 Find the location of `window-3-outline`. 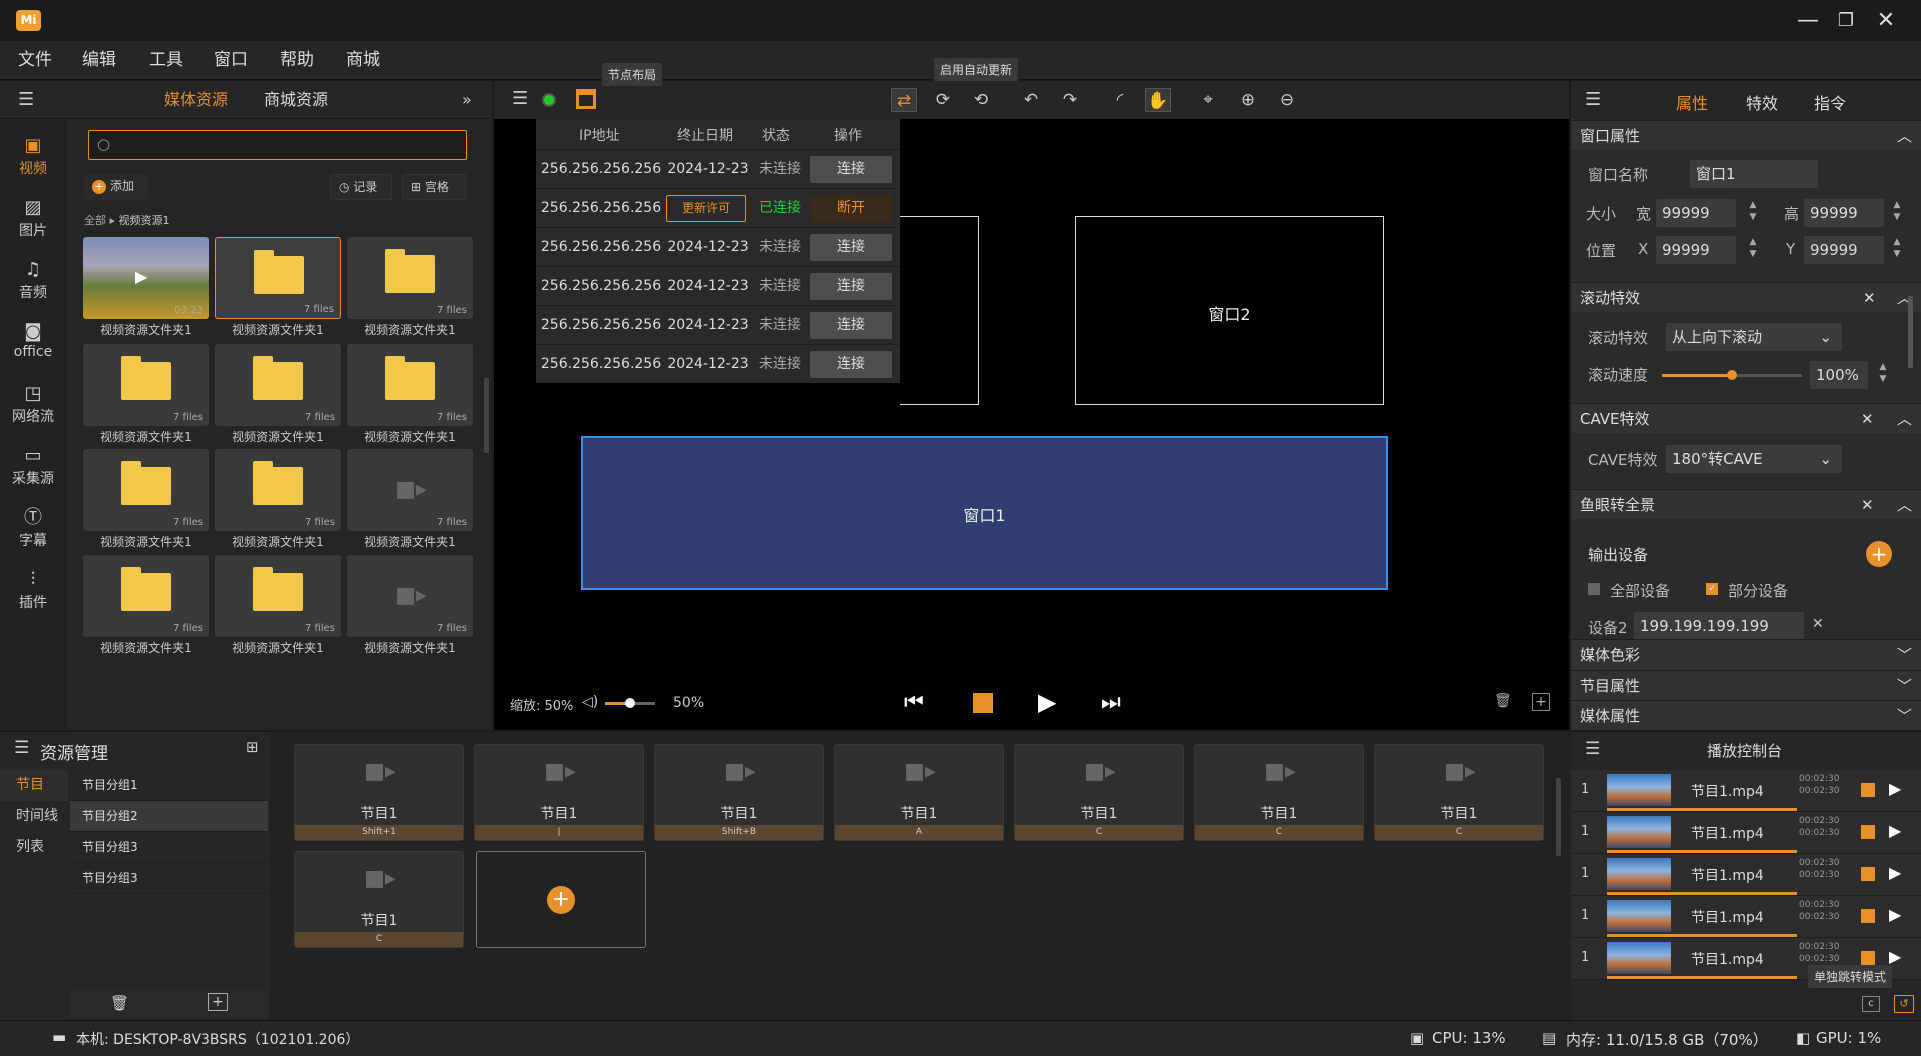

window-3-outline is located at coordinates (939, 310).